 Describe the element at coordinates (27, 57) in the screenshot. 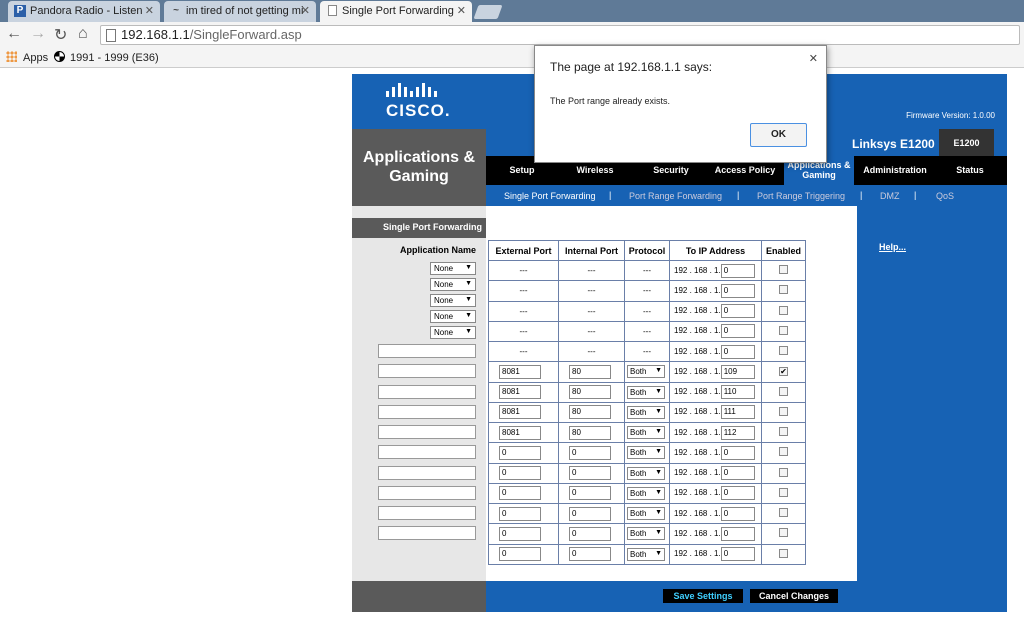

I see `bookmark-apps: Apps` at that location.